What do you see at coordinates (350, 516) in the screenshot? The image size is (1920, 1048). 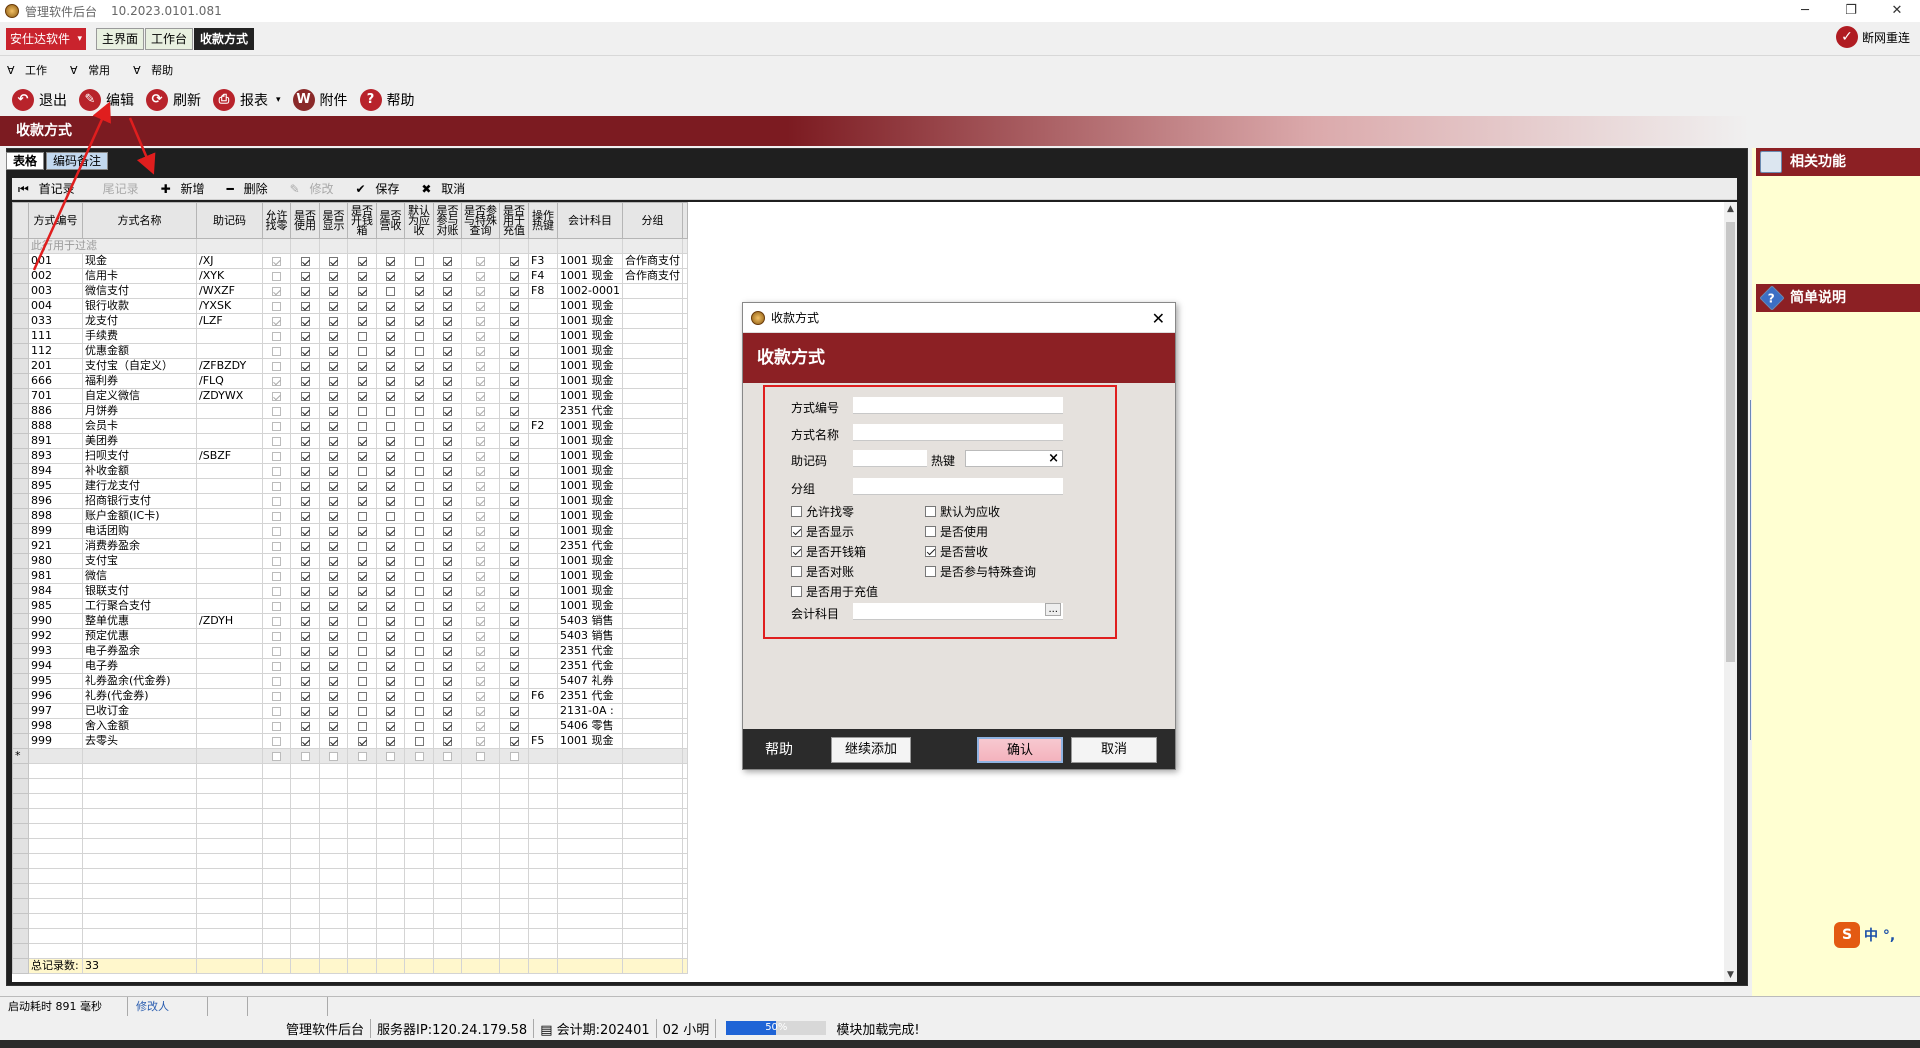 I see `table-row: 898 账户金额(IC卡) 1001 现金` at bounding box center [350, 516].